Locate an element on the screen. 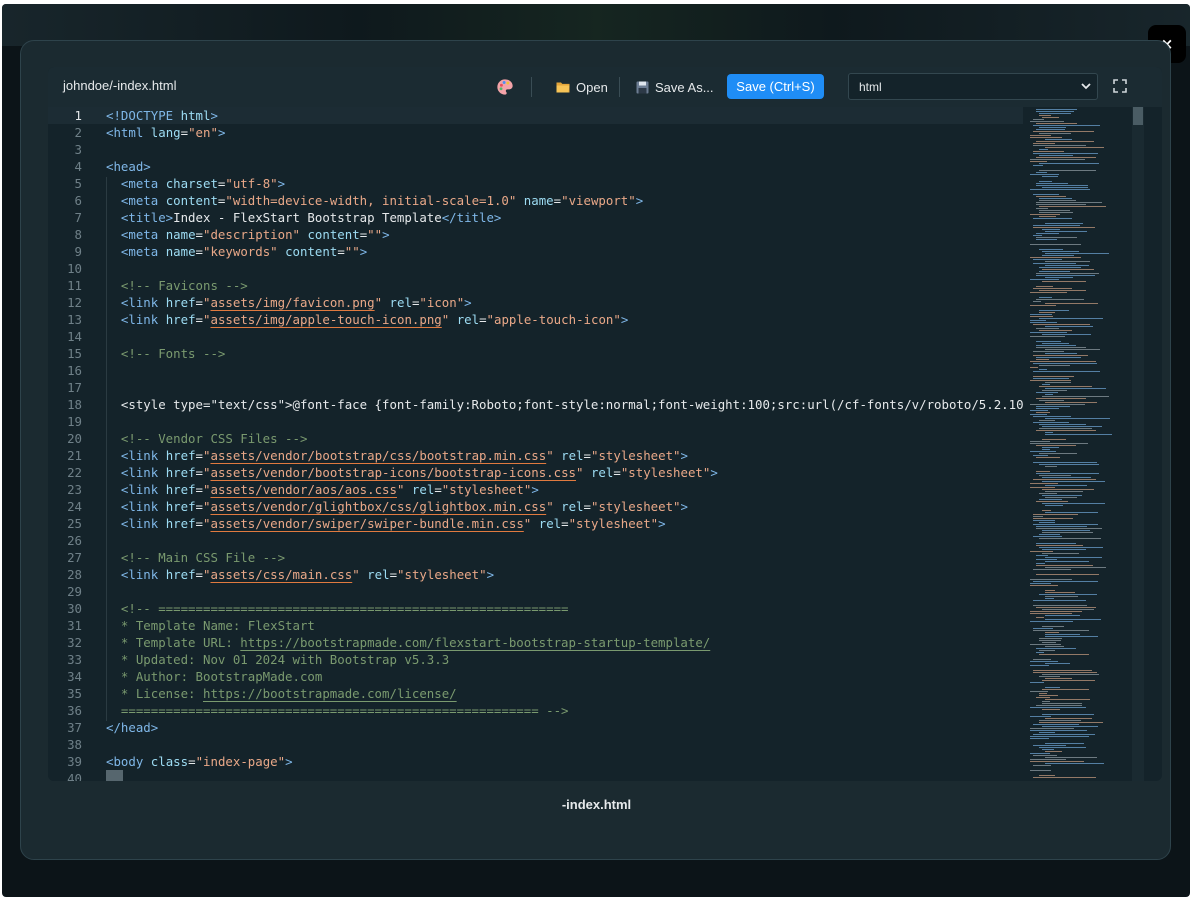  code-line: 1 <!DOCTYPE html> is located at coordinates (535, 115).